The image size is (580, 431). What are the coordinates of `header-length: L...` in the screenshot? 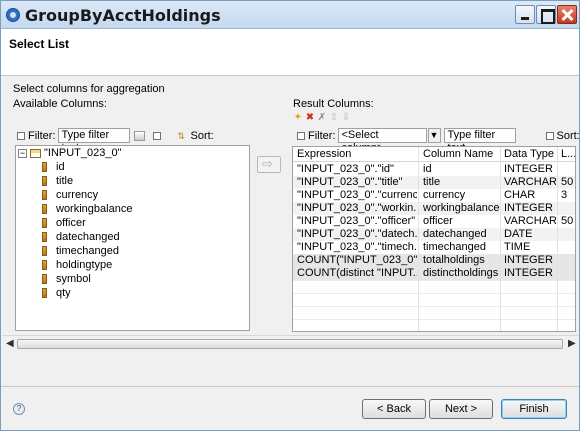 It's located at (568, 154).